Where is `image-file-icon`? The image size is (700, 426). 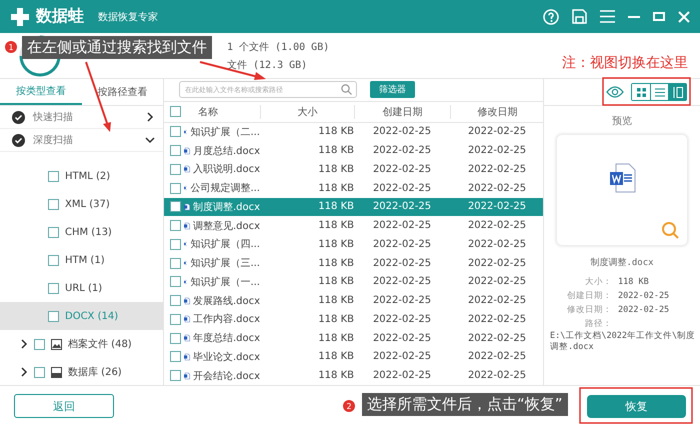 image-file-icon is located at coordinates (56, 344).